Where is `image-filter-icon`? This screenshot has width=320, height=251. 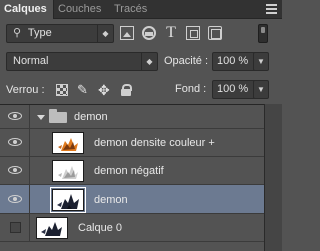 image-filter-icon is located at coordinates (127, 33).